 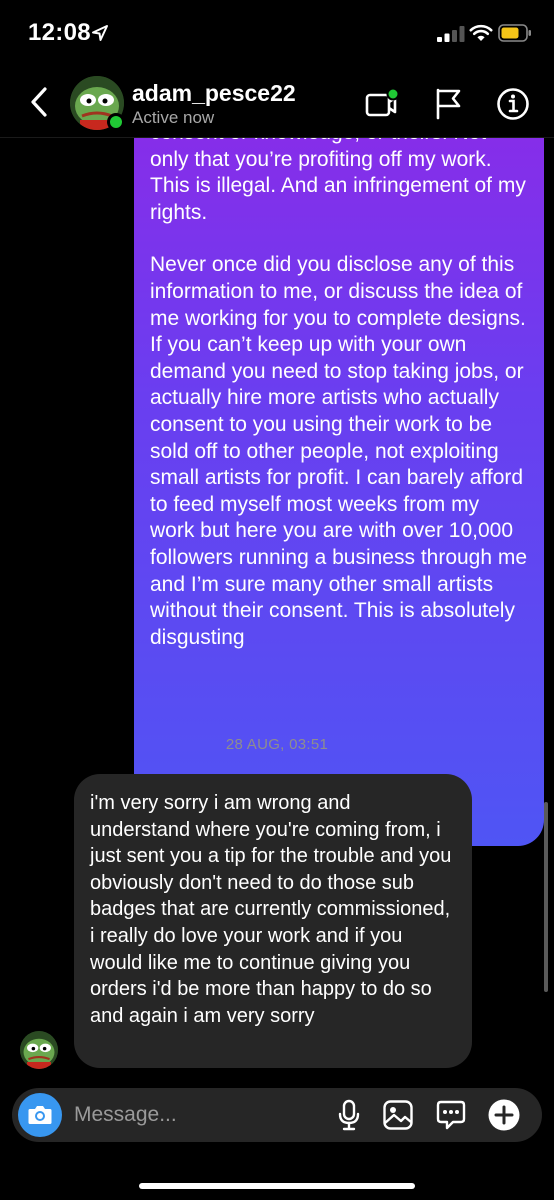 I want to click on voice-message-button, so click(x=349, y=1115).